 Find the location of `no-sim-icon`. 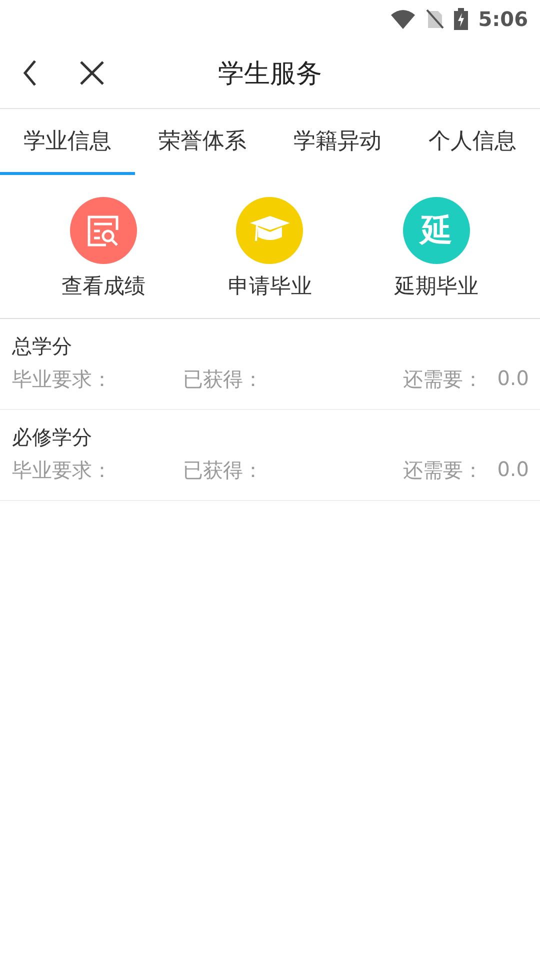

no-sim-icon is located at coordinates (435, 19).